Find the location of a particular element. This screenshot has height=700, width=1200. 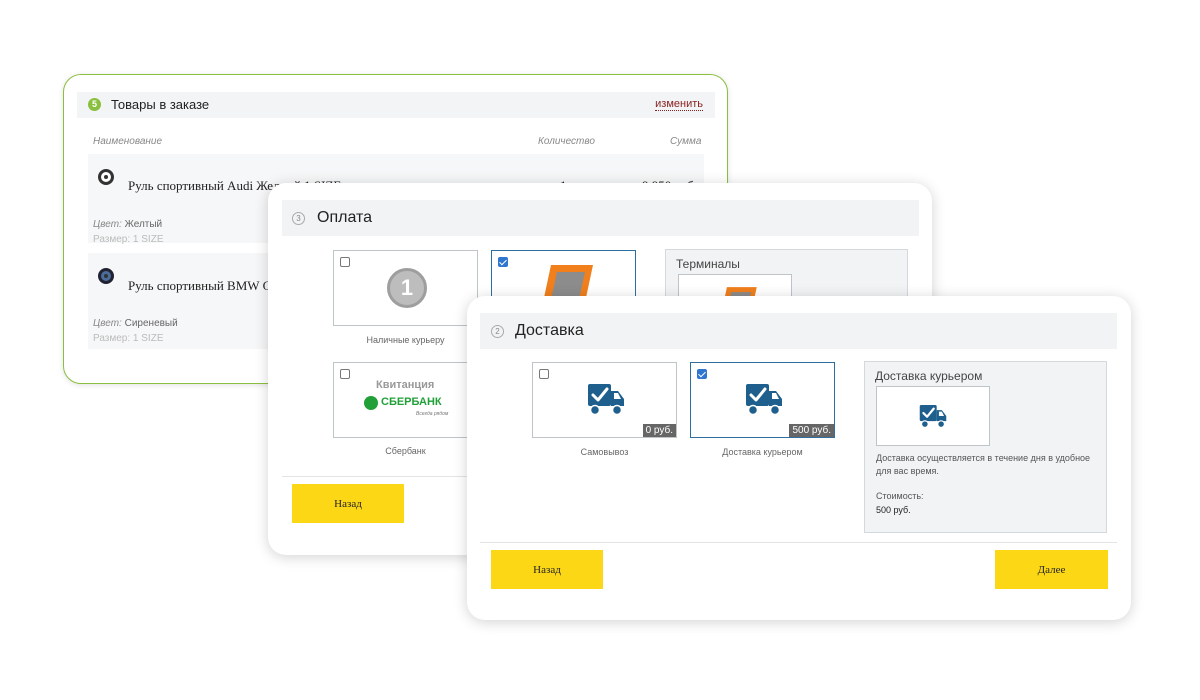

delivery-title: Доставка is located at coordinates (549, 330).